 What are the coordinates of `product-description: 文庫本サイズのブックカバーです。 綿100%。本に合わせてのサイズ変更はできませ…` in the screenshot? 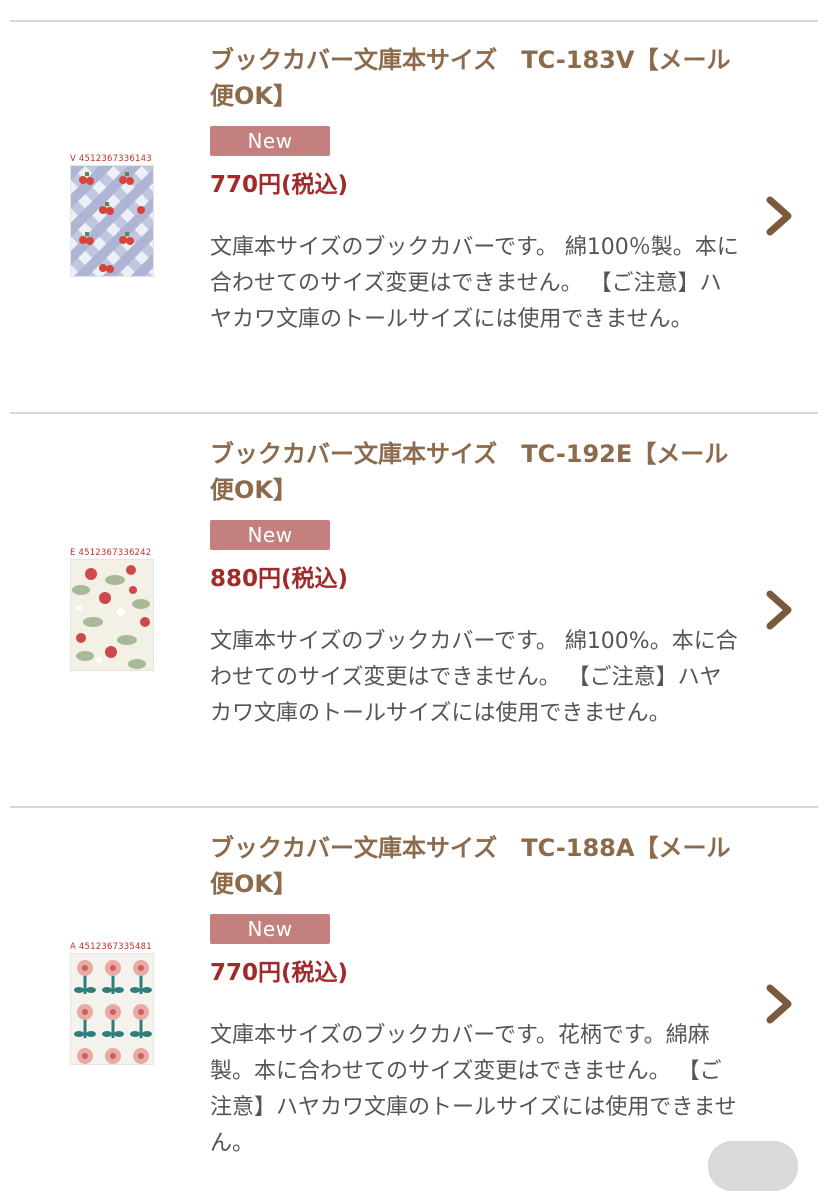 It's located at (474, 677).